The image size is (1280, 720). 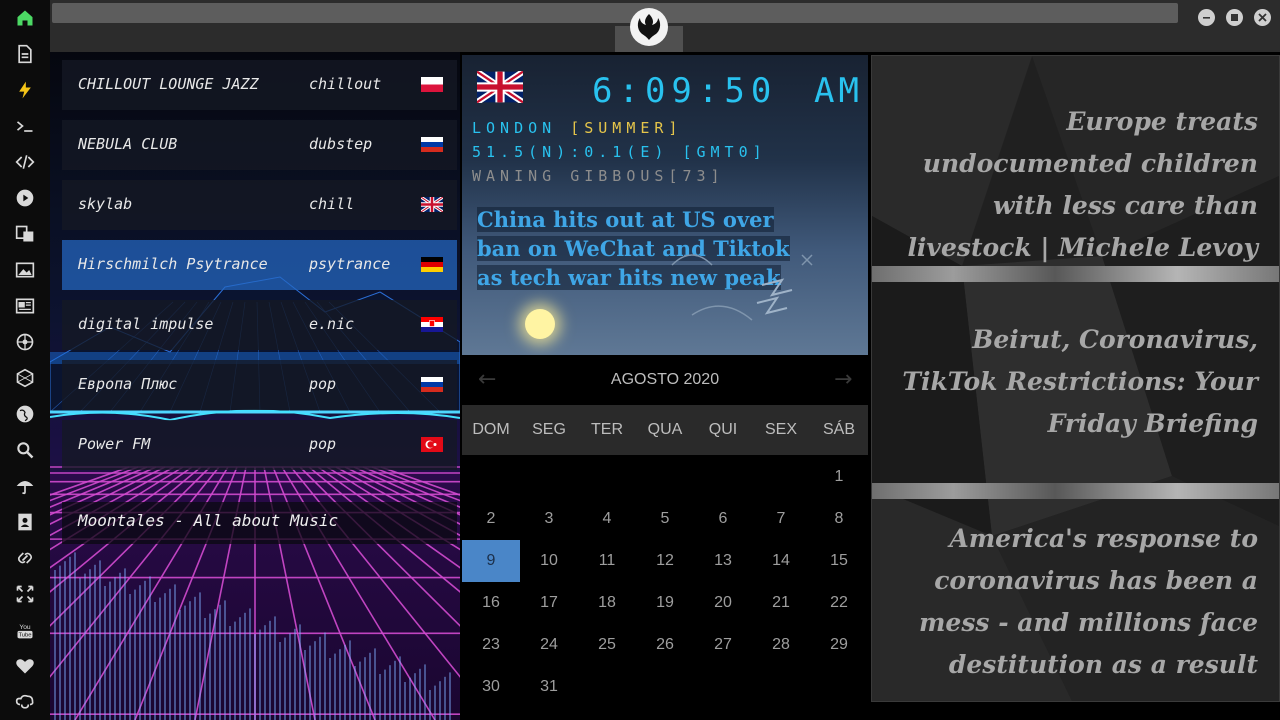 I want to click on image-icon, so click(x=25, y=270).